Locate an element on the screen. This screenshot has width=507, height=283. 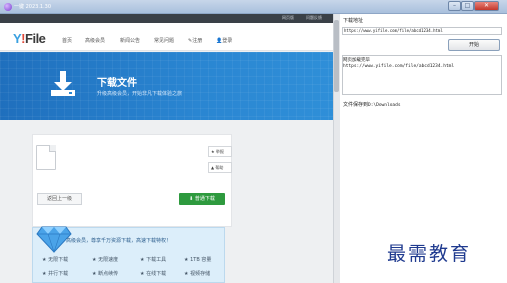
vip-feature-label: 1TB 容量 is located at coordinates (201, 260).